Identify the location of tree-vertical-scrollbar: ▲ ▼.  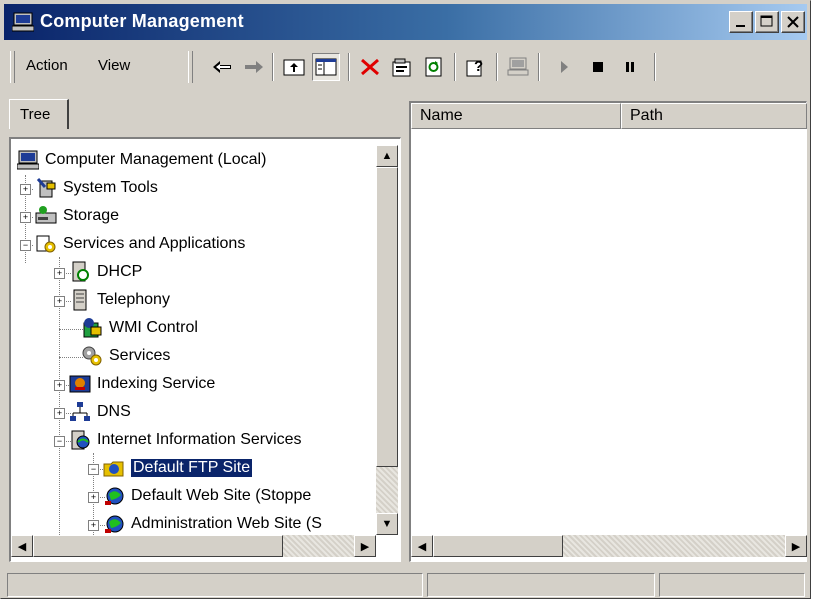
(387, 340).